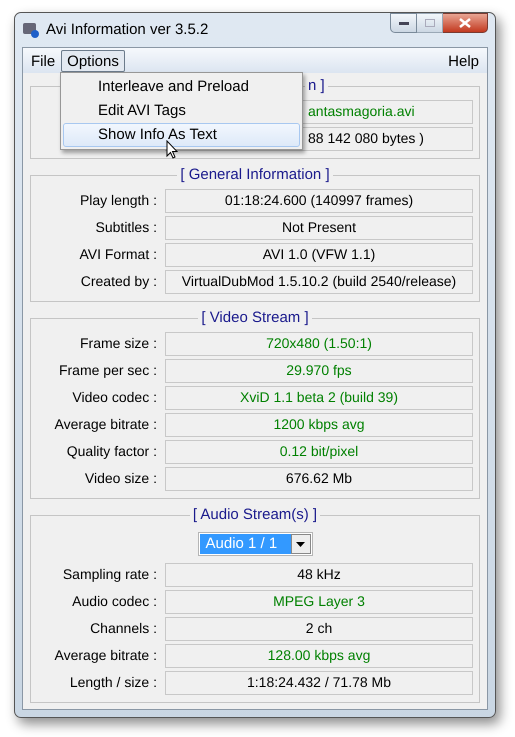 Image resolution: width=515 pixels, height=737 pixels. What do you see at coordinates (123, 628) in the screenshot?
I see `field-label: Channels :` at bounding box center [123, 628].